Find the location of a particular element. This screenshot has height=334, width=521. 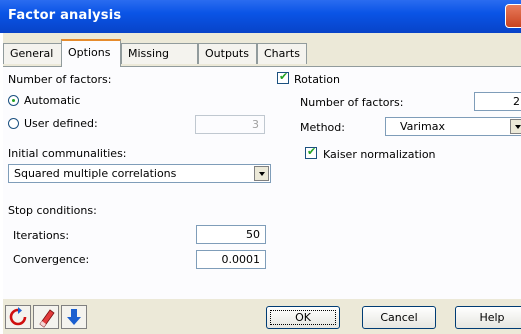

iterations-label: Iterations: is located at coordinates (41, 235).